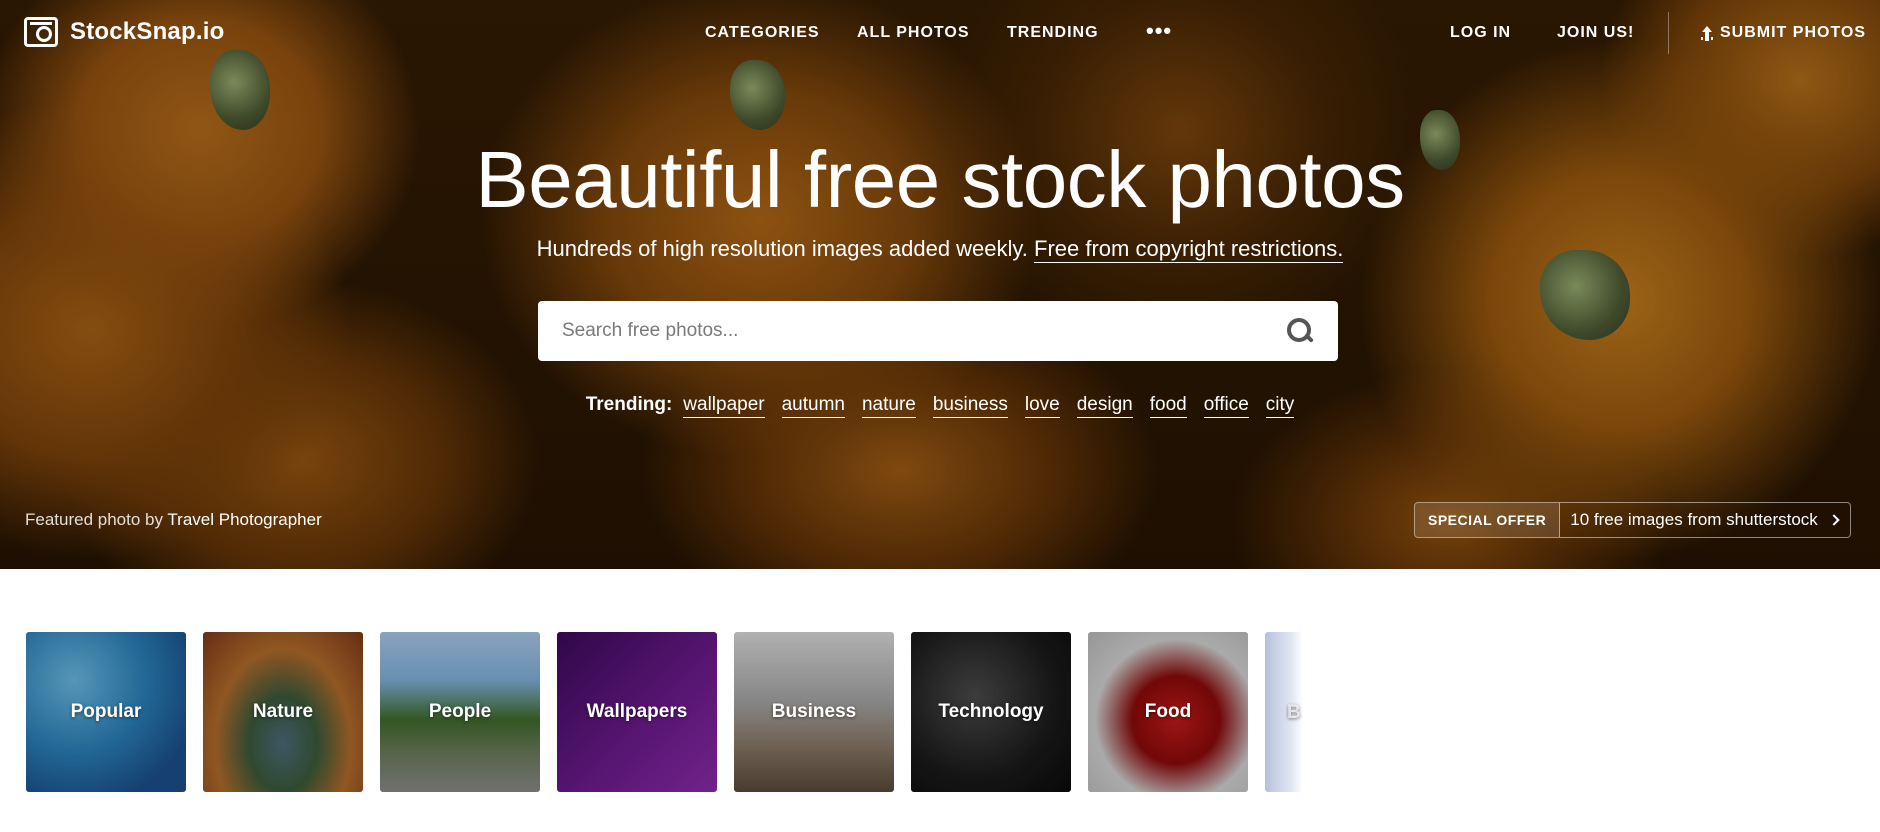  I want to click on nav-join: JOIN US!, so click(1595, 33).